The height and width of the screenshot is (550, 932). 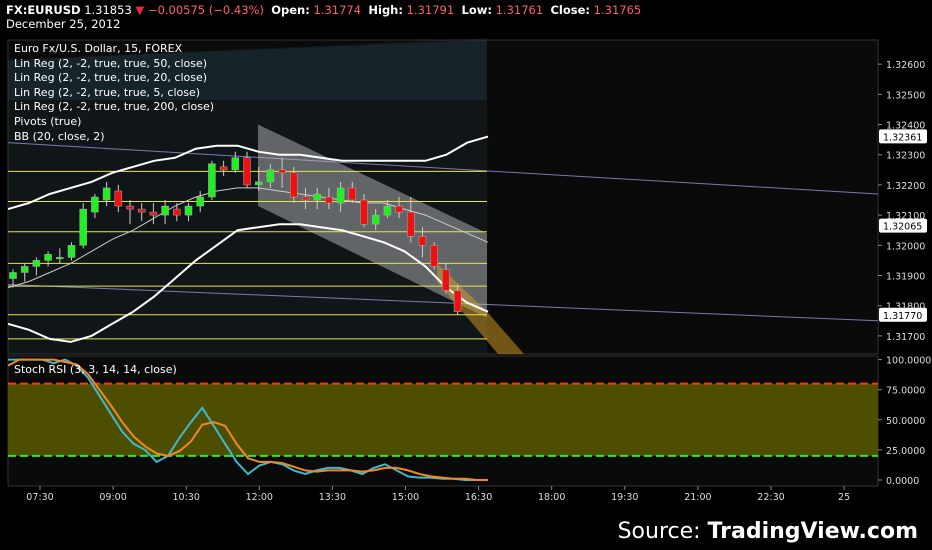 I want to click on legend-item: Euro Fx/U.S. Dollar, 15, FOREX, so click(x=114, y=49).